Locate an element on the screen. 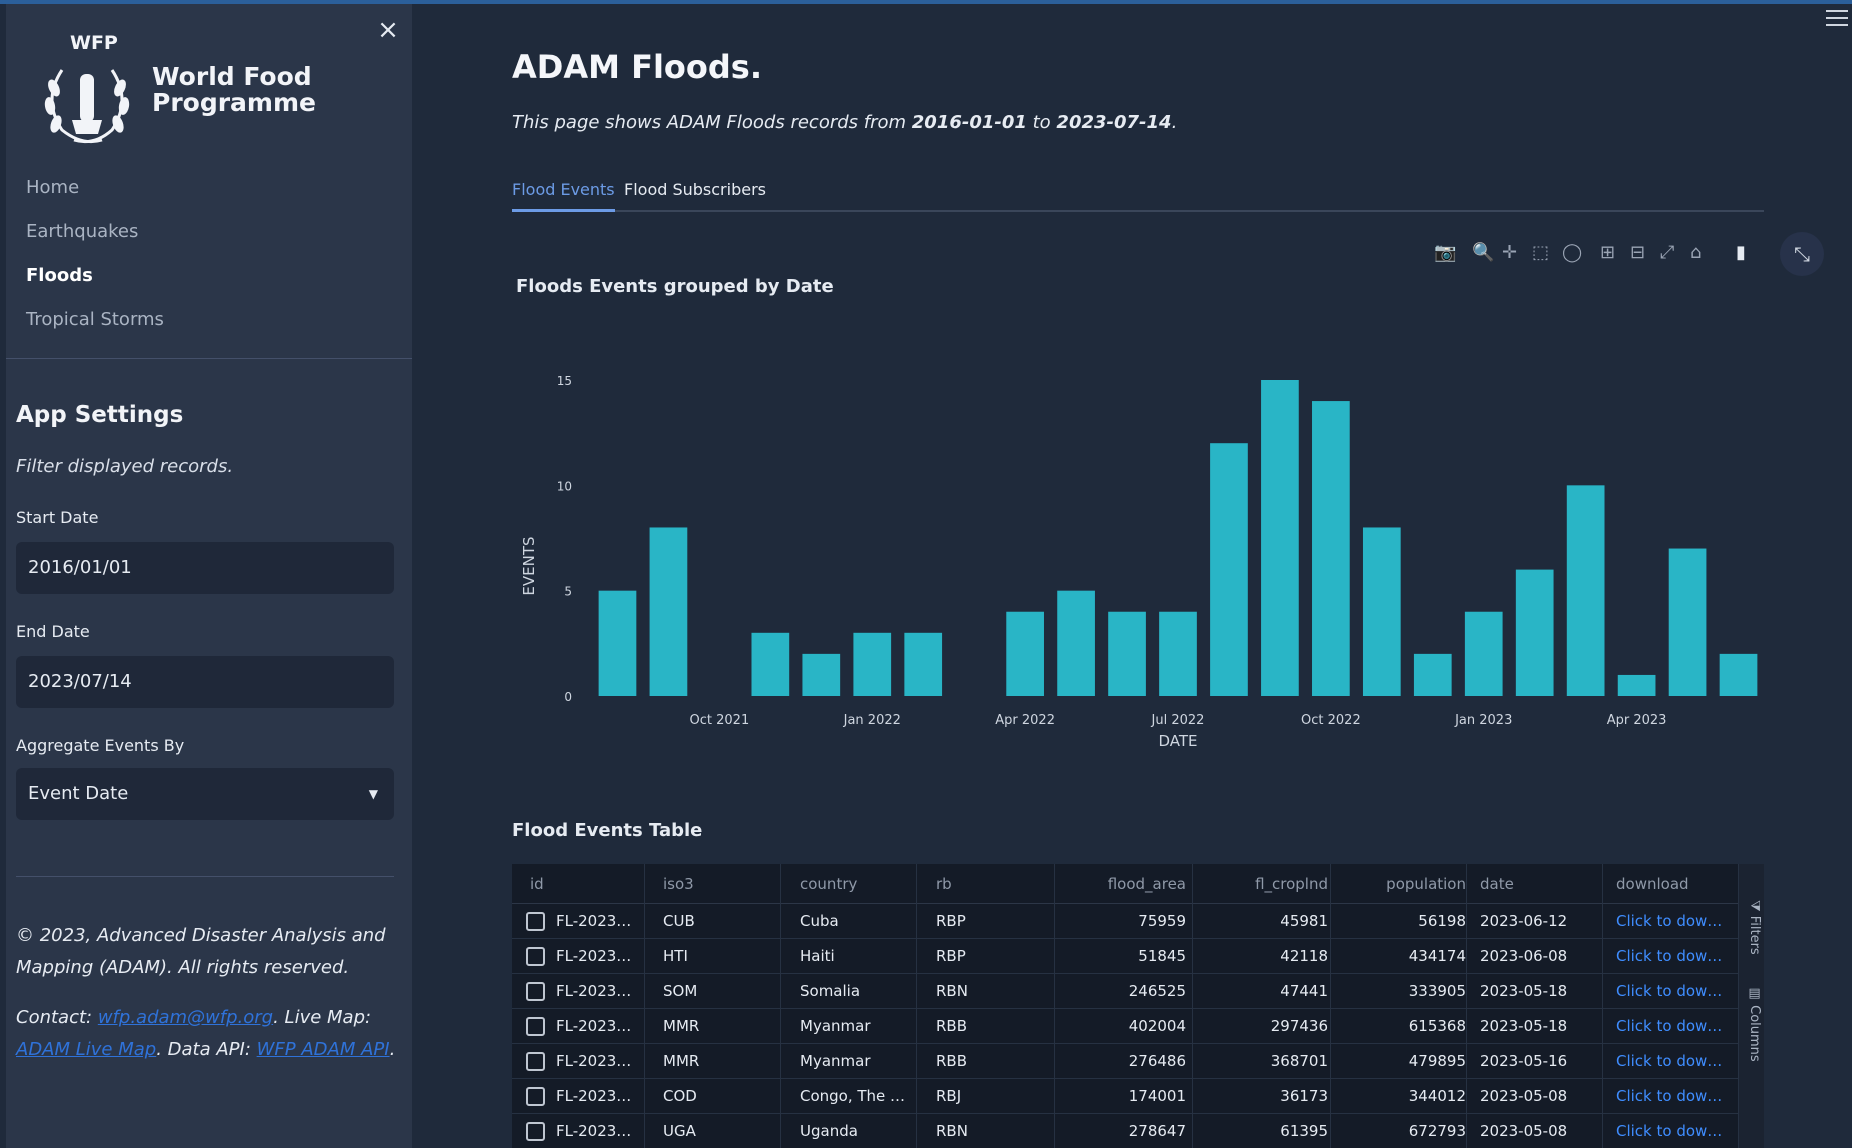  cell-country: Myanmar is located at coordinates (835, 1026).